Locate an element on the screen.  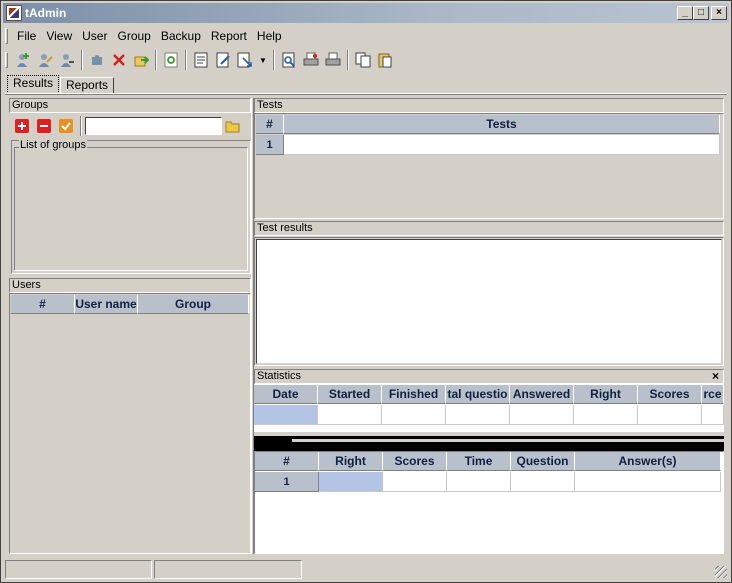
menu-help: Help is located at coordinates (269, 36).